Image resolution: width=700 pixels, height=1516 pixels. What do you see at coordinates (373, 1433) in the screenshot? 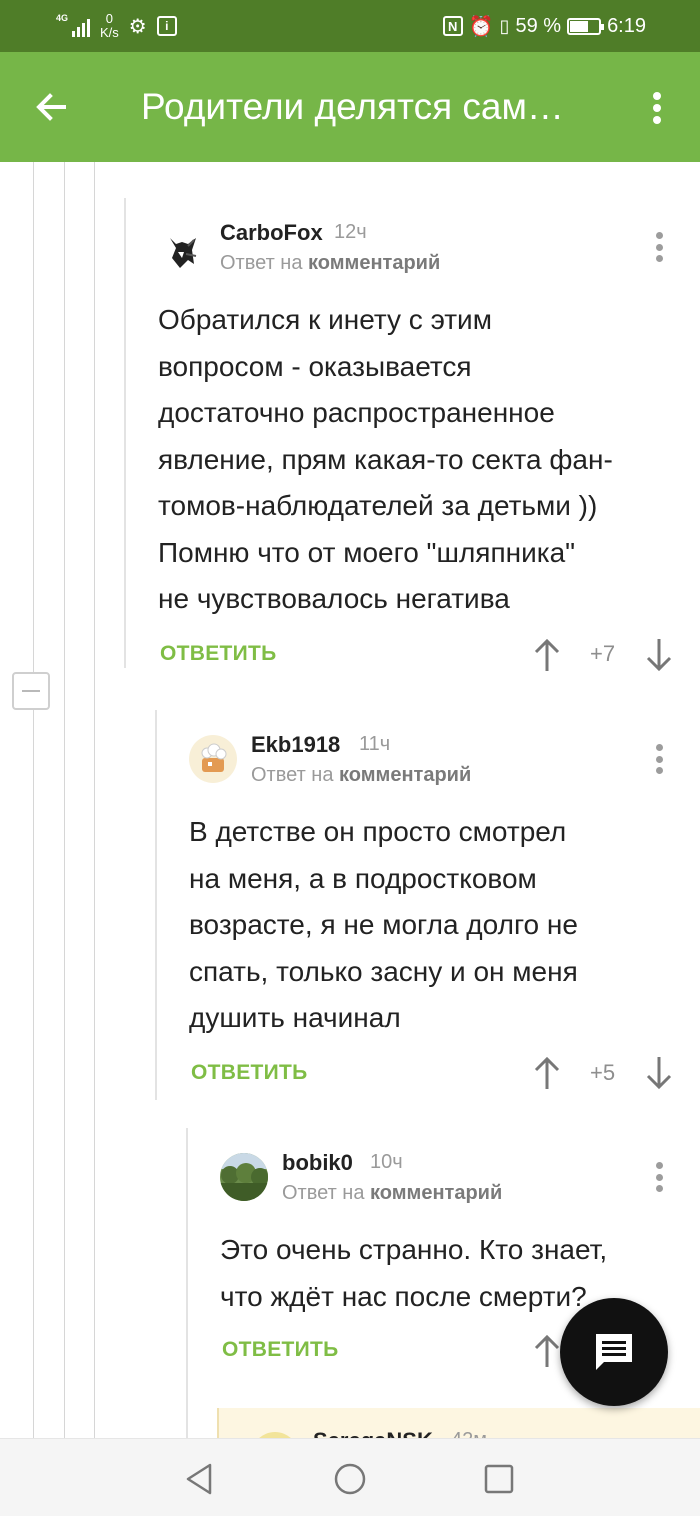
I see `username: SeregaNSK` at bounding box center [373, 1433].